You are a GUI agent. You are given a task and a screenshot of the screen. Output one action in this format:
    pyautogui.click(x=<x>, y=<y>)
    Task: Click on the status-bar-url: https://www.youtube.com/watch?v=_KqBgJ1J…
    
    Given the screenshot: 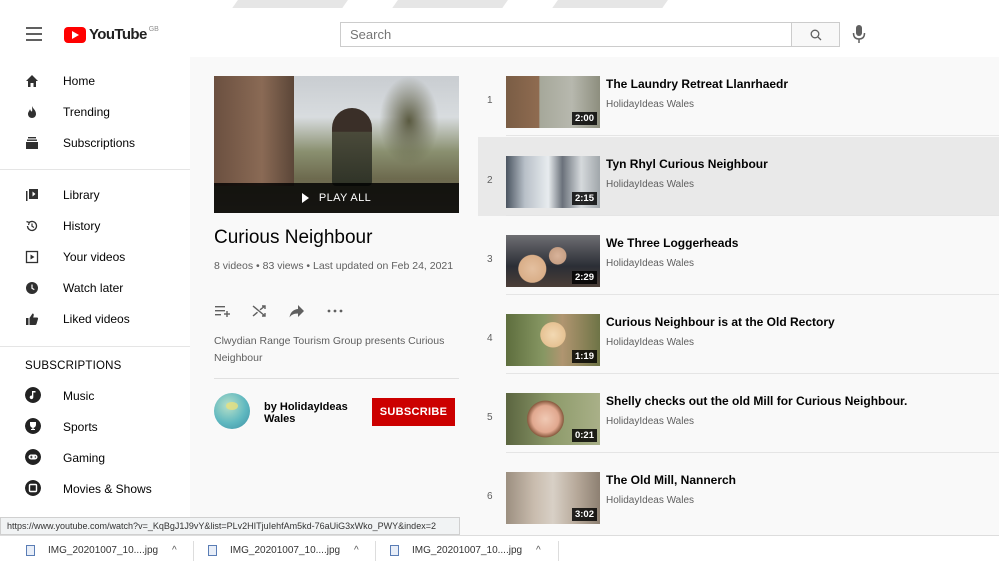 What is the action you would take?
    pyautogui.click(x=230, y=526)
    